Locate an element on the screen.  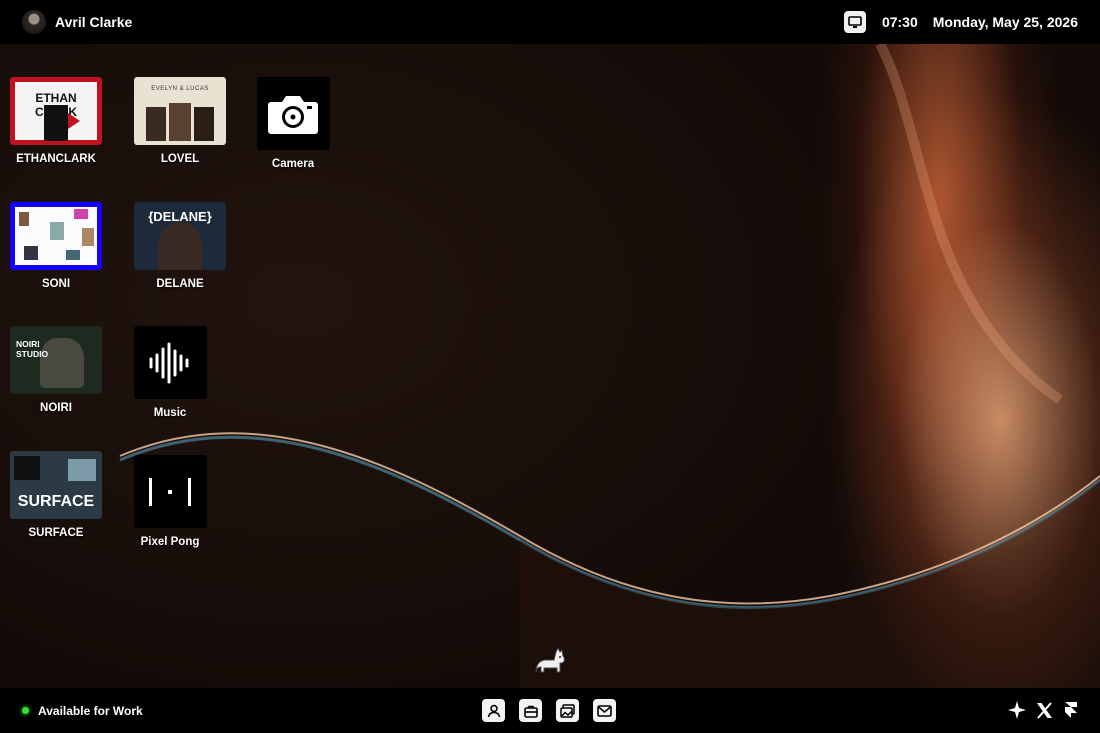
surface-thumbnail: SURFACE is located at coordinates (56, 485).